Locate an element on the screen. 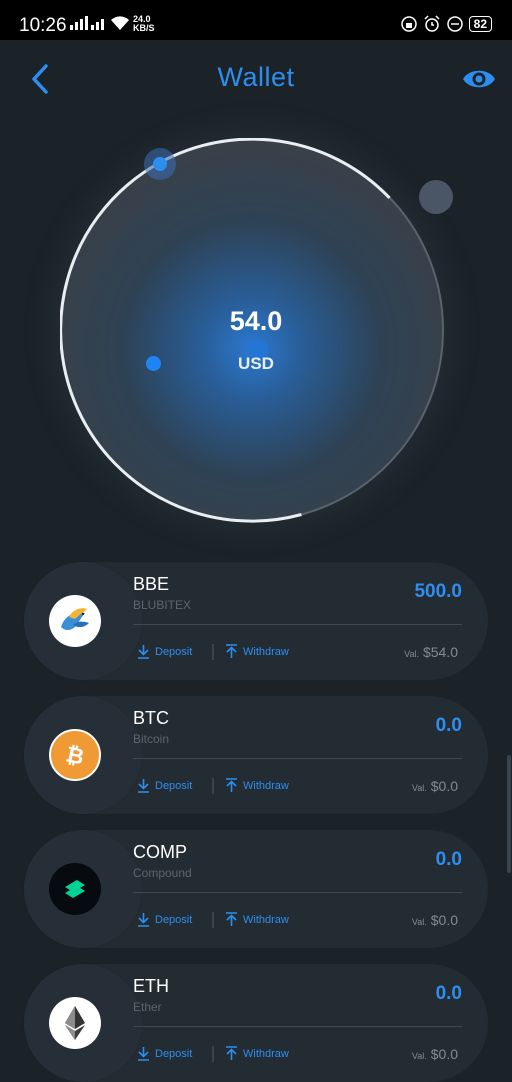 This screenshot has height=1082, width=512. token-card-eth: ETH Ether 0.0 Deposit Withdraw Val. $0.0 is located at coordinates (256, 1023).